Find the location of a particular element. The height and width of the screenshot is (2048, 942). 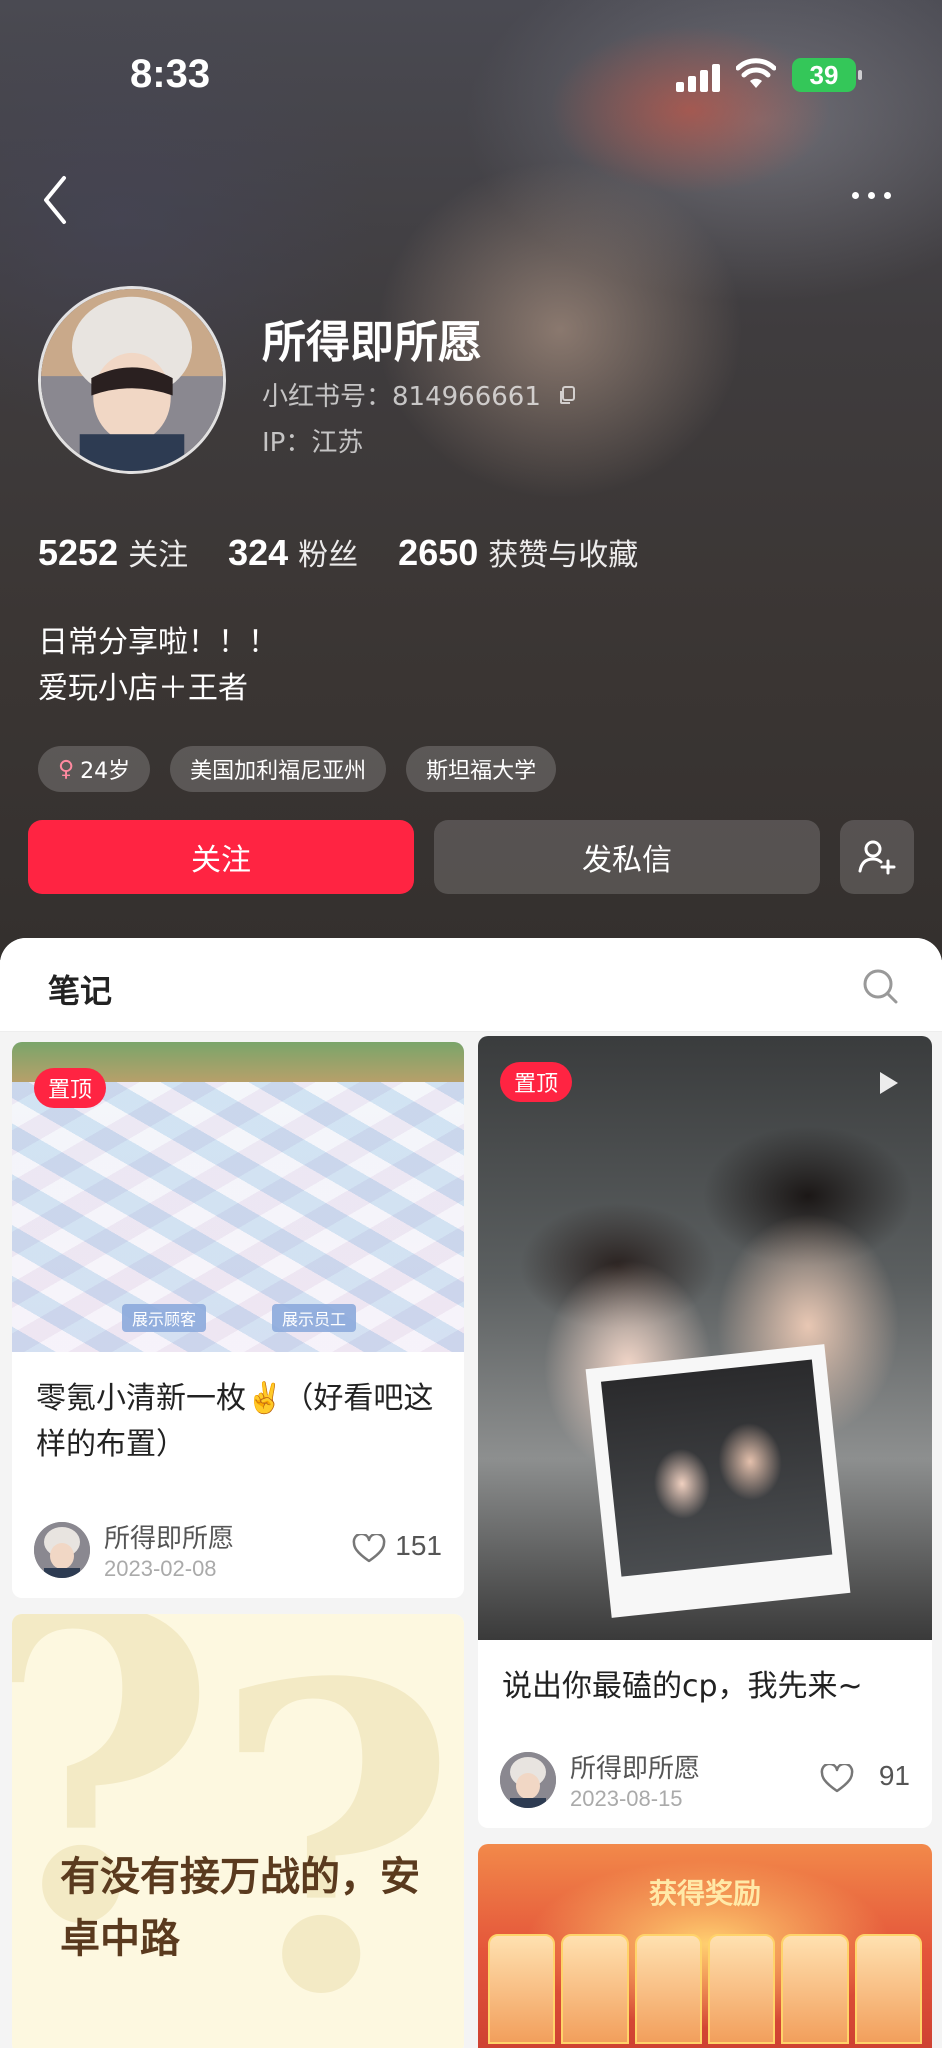

note-footer: 所得即所愿 2023-02-08 151 is located at coordinates (238, 1550).